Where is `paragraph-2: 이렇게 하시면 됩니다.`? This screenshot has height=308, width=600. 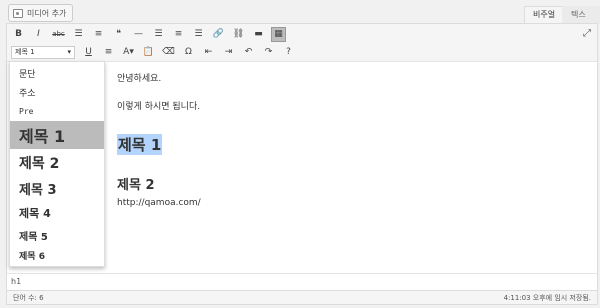
paragraph-2: 이렇게 하시면 됩니다. is located at coordinates (159, 107).